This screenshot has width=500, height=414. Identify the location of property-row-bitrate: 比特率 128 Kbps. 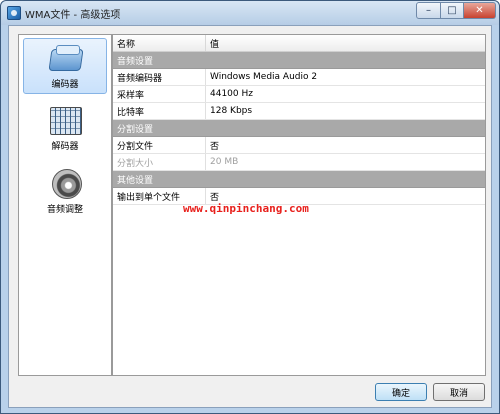
(299, 111).